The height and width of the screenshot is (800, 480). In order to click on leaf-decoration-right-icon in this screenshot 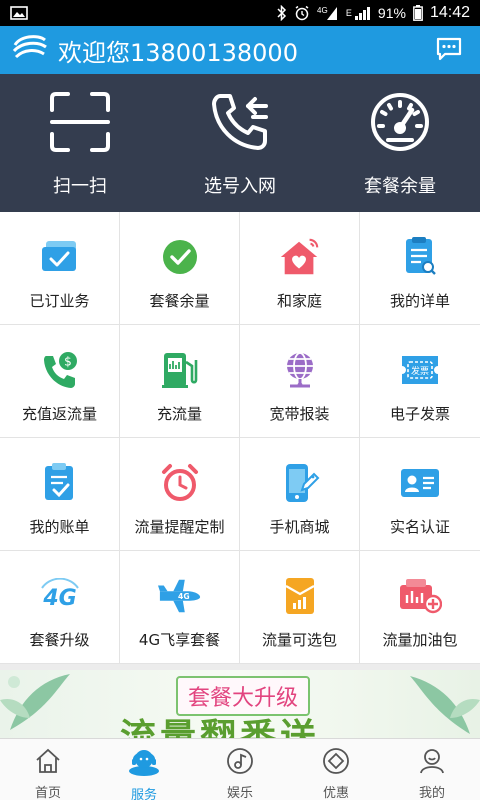, I will do `click(435, 704)`.